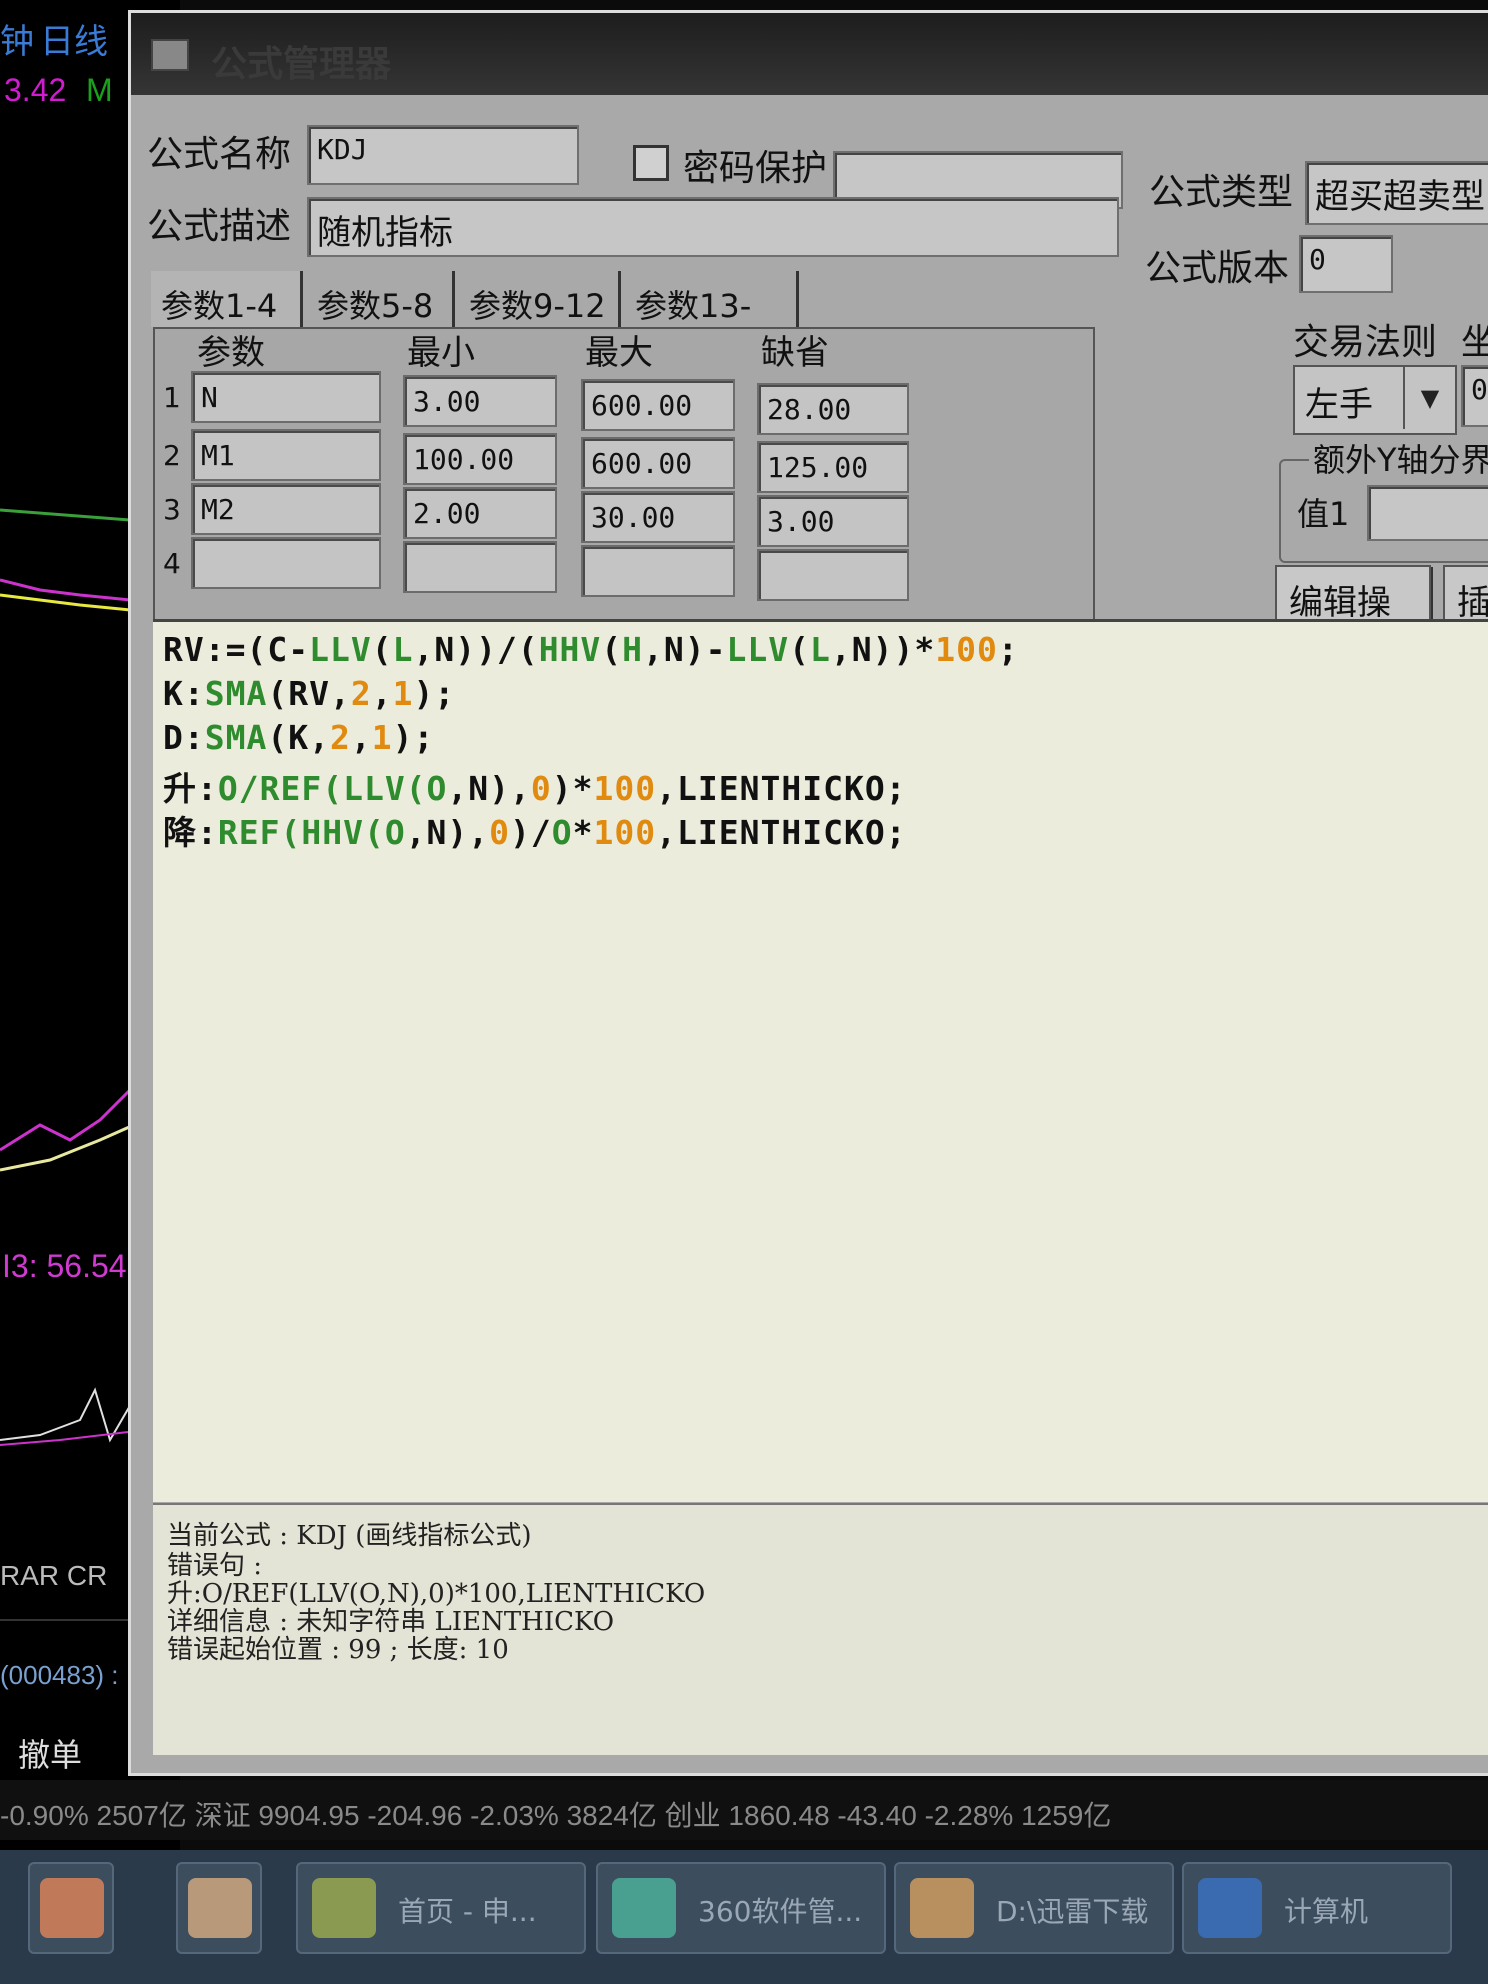 This screenshot has height=1984, width=1488. What do you see at coordinates (685, 649) in the screenshot?
I see `code-token: ,N)-` at bounding box center [685, 649].